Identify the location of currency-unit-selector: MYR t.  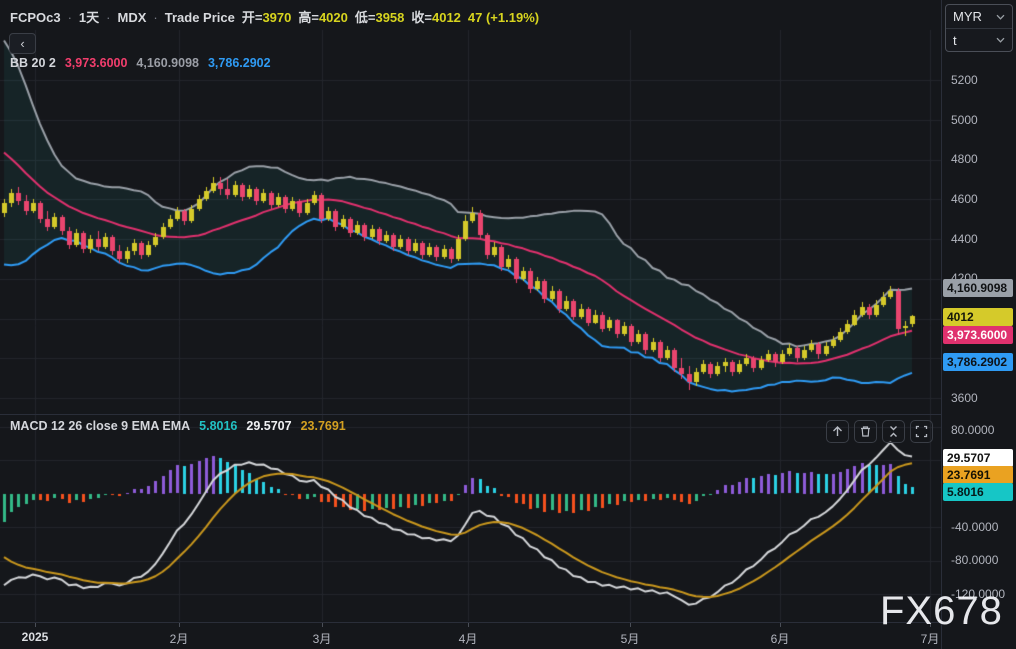
(979, 28).